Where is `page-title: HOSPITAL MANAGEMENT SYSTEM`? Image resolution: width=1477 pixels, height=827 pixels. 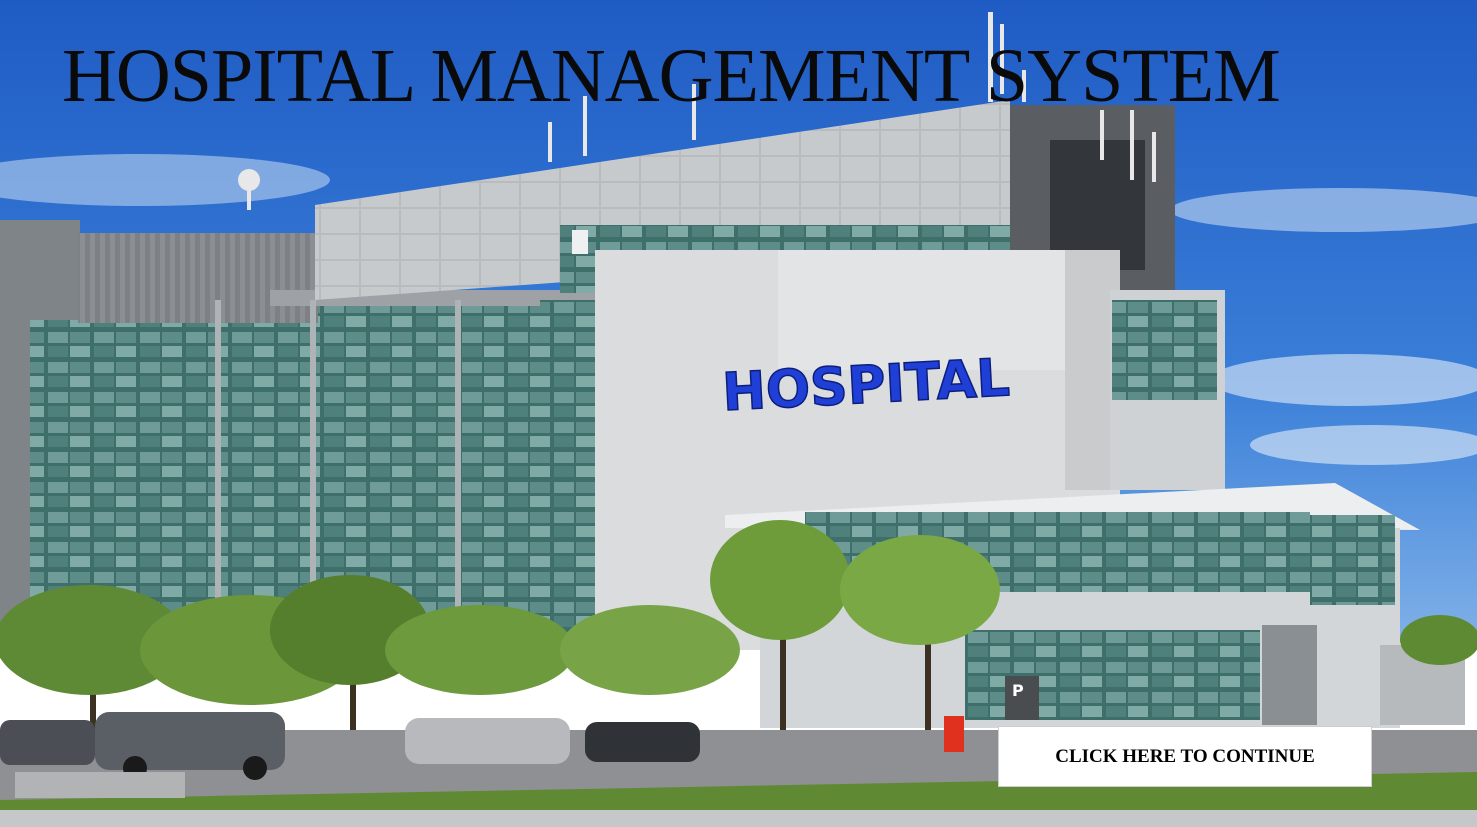 page-title: HOSPITAL MANAGEMENT SYSTEM is located at coordinates (671, 76).